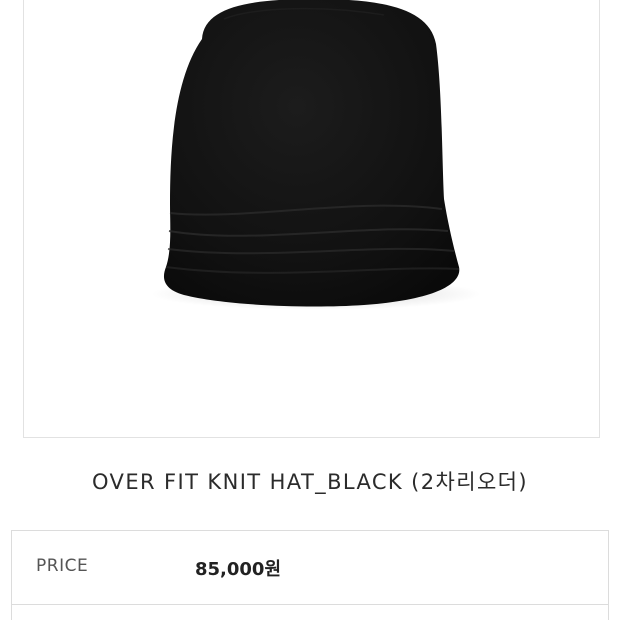 This screenshot has height=620, width=620. Describe the element at coordinates (310, 482) in the screenshot. I see `product-title: OVER FIT KNIT HAT_BLACK (2차리오더)` at that location.